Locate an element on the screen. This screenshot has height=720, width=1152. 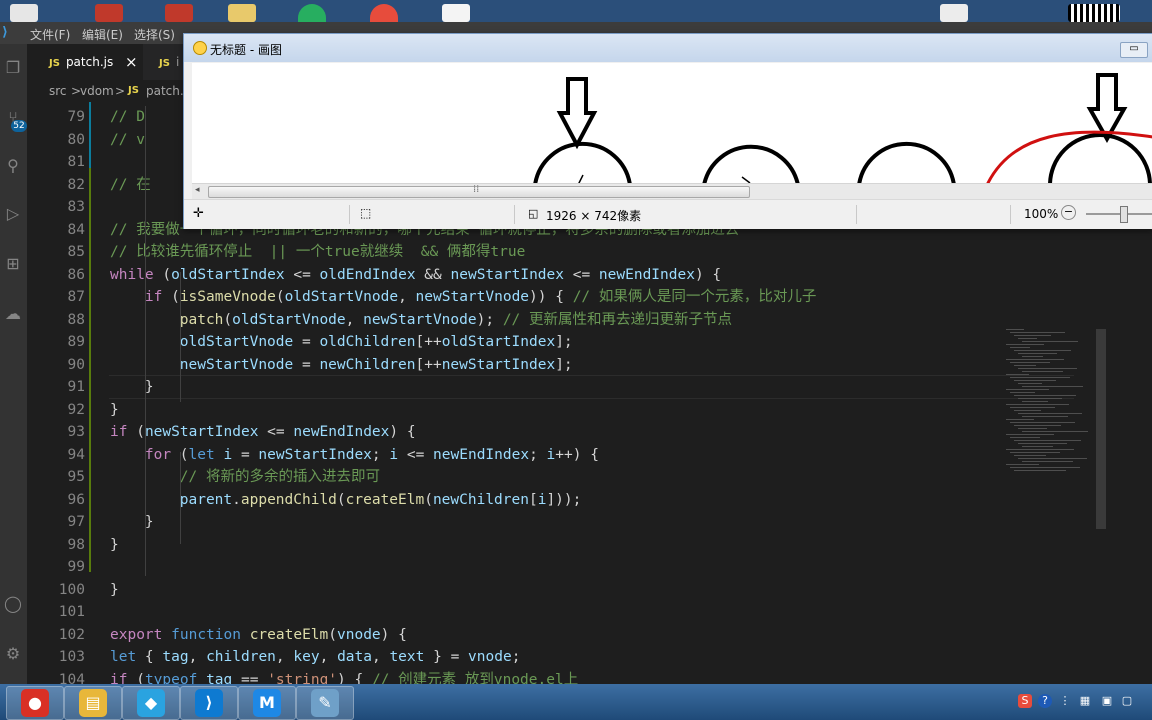
zoom-slider-thumb is located at coordinates (1124, 214).